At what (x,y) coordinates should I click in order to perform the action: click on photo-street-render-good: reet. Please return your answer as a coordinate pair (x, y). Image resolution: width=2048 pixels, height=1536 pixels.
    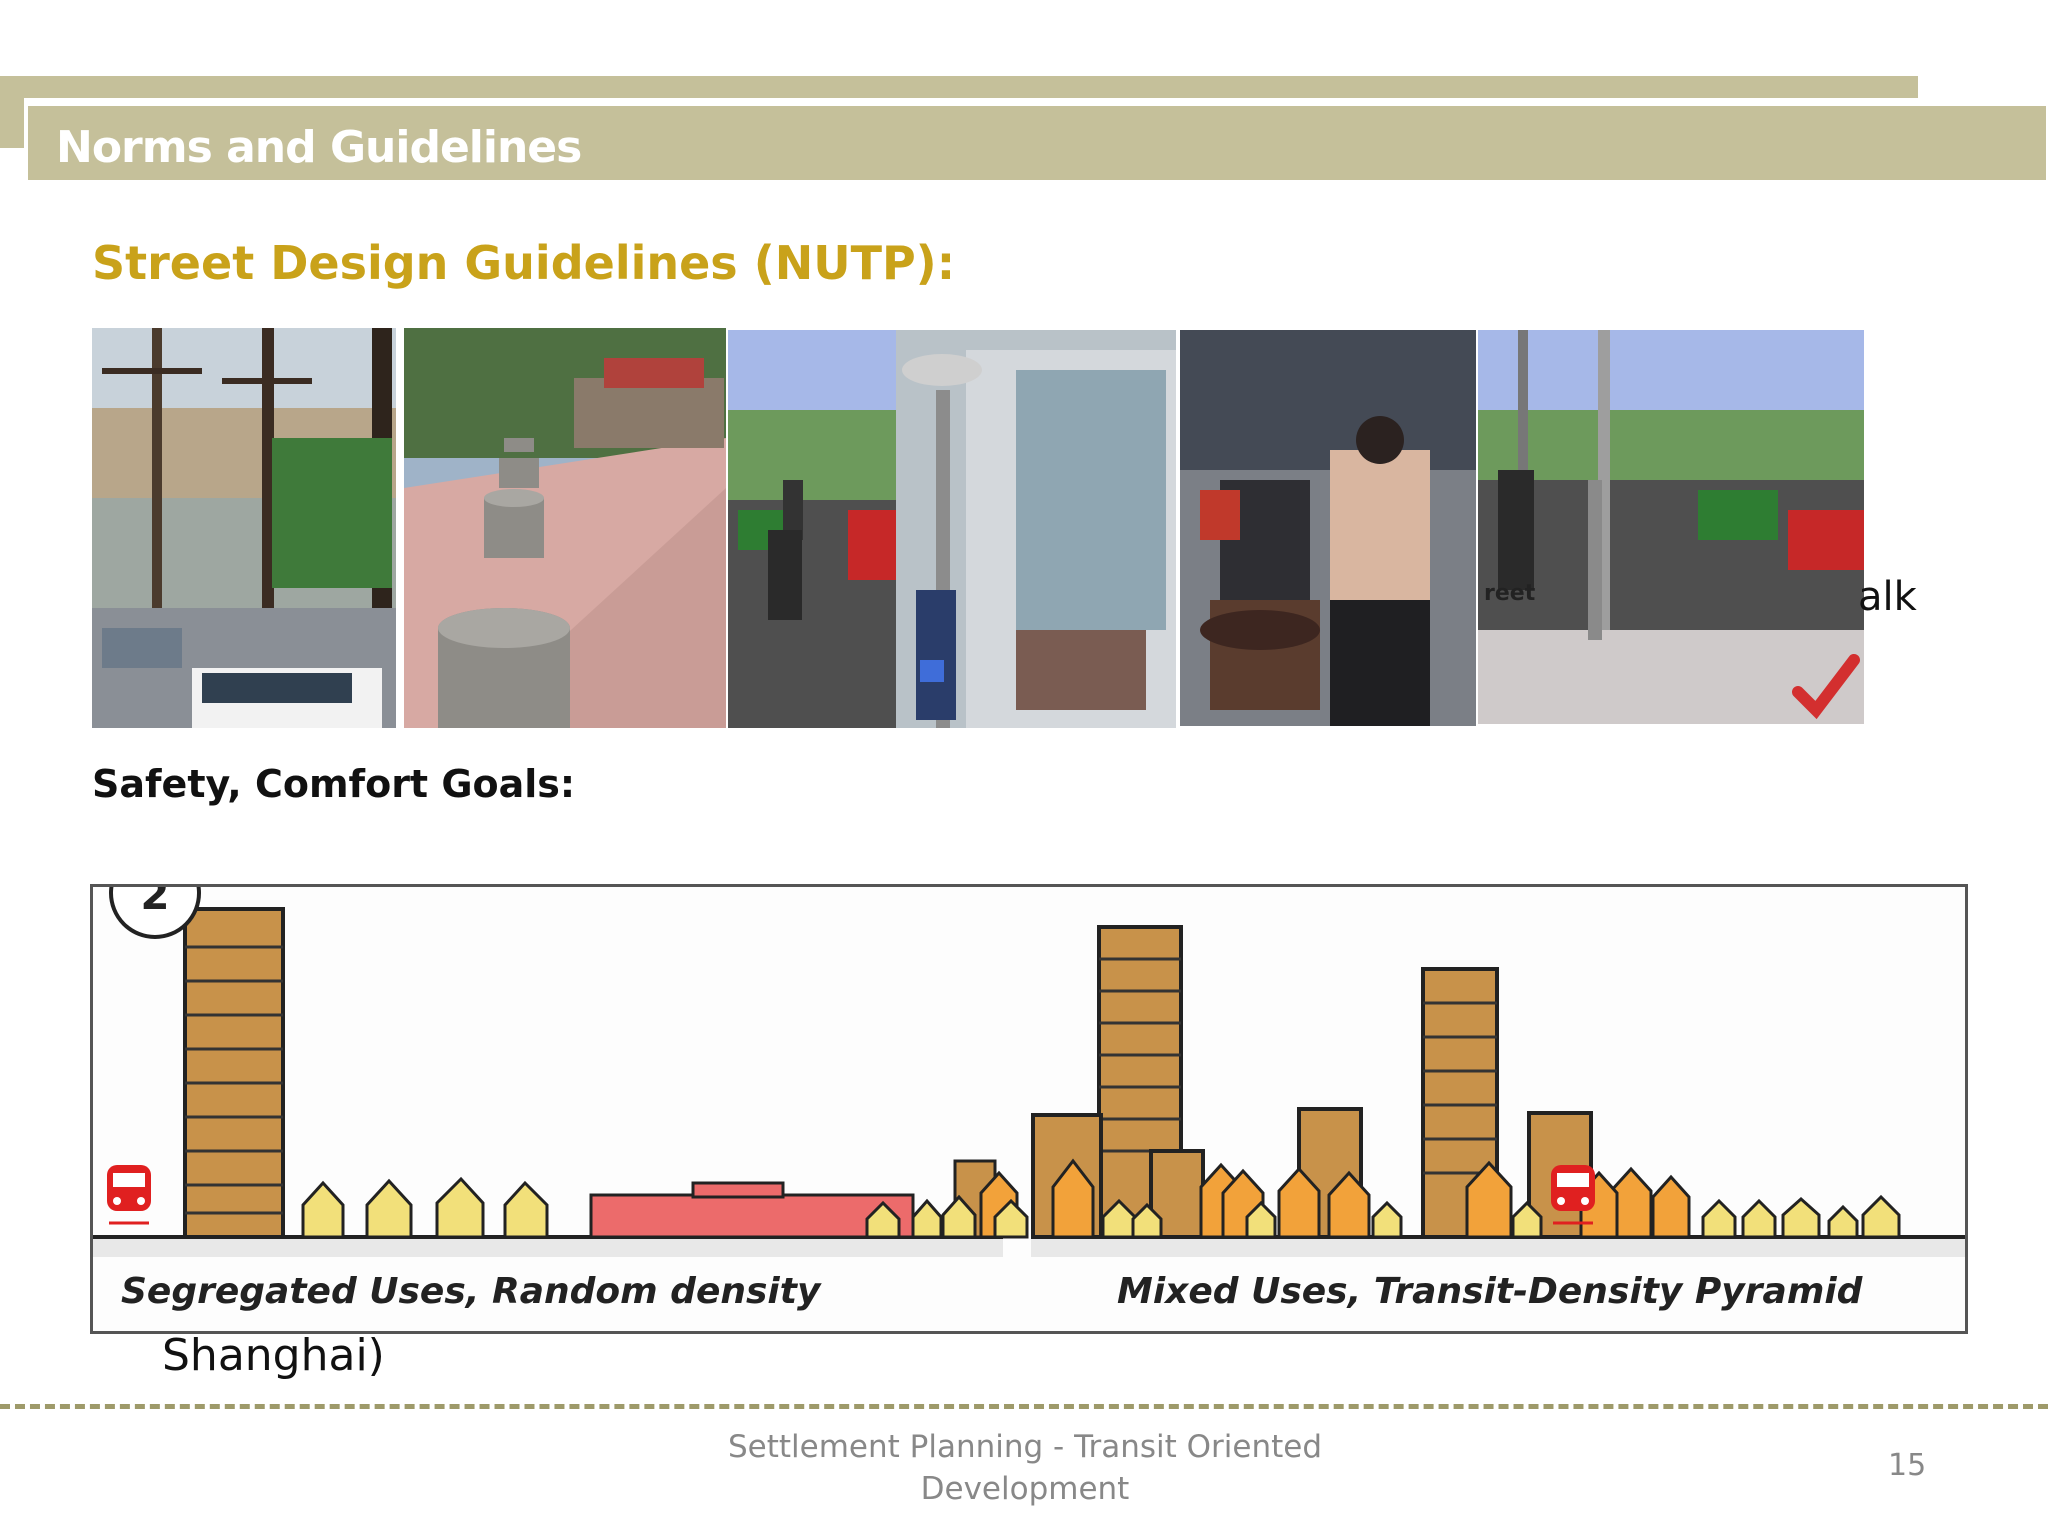
    Looking at the image, I should click on (1671, 527).